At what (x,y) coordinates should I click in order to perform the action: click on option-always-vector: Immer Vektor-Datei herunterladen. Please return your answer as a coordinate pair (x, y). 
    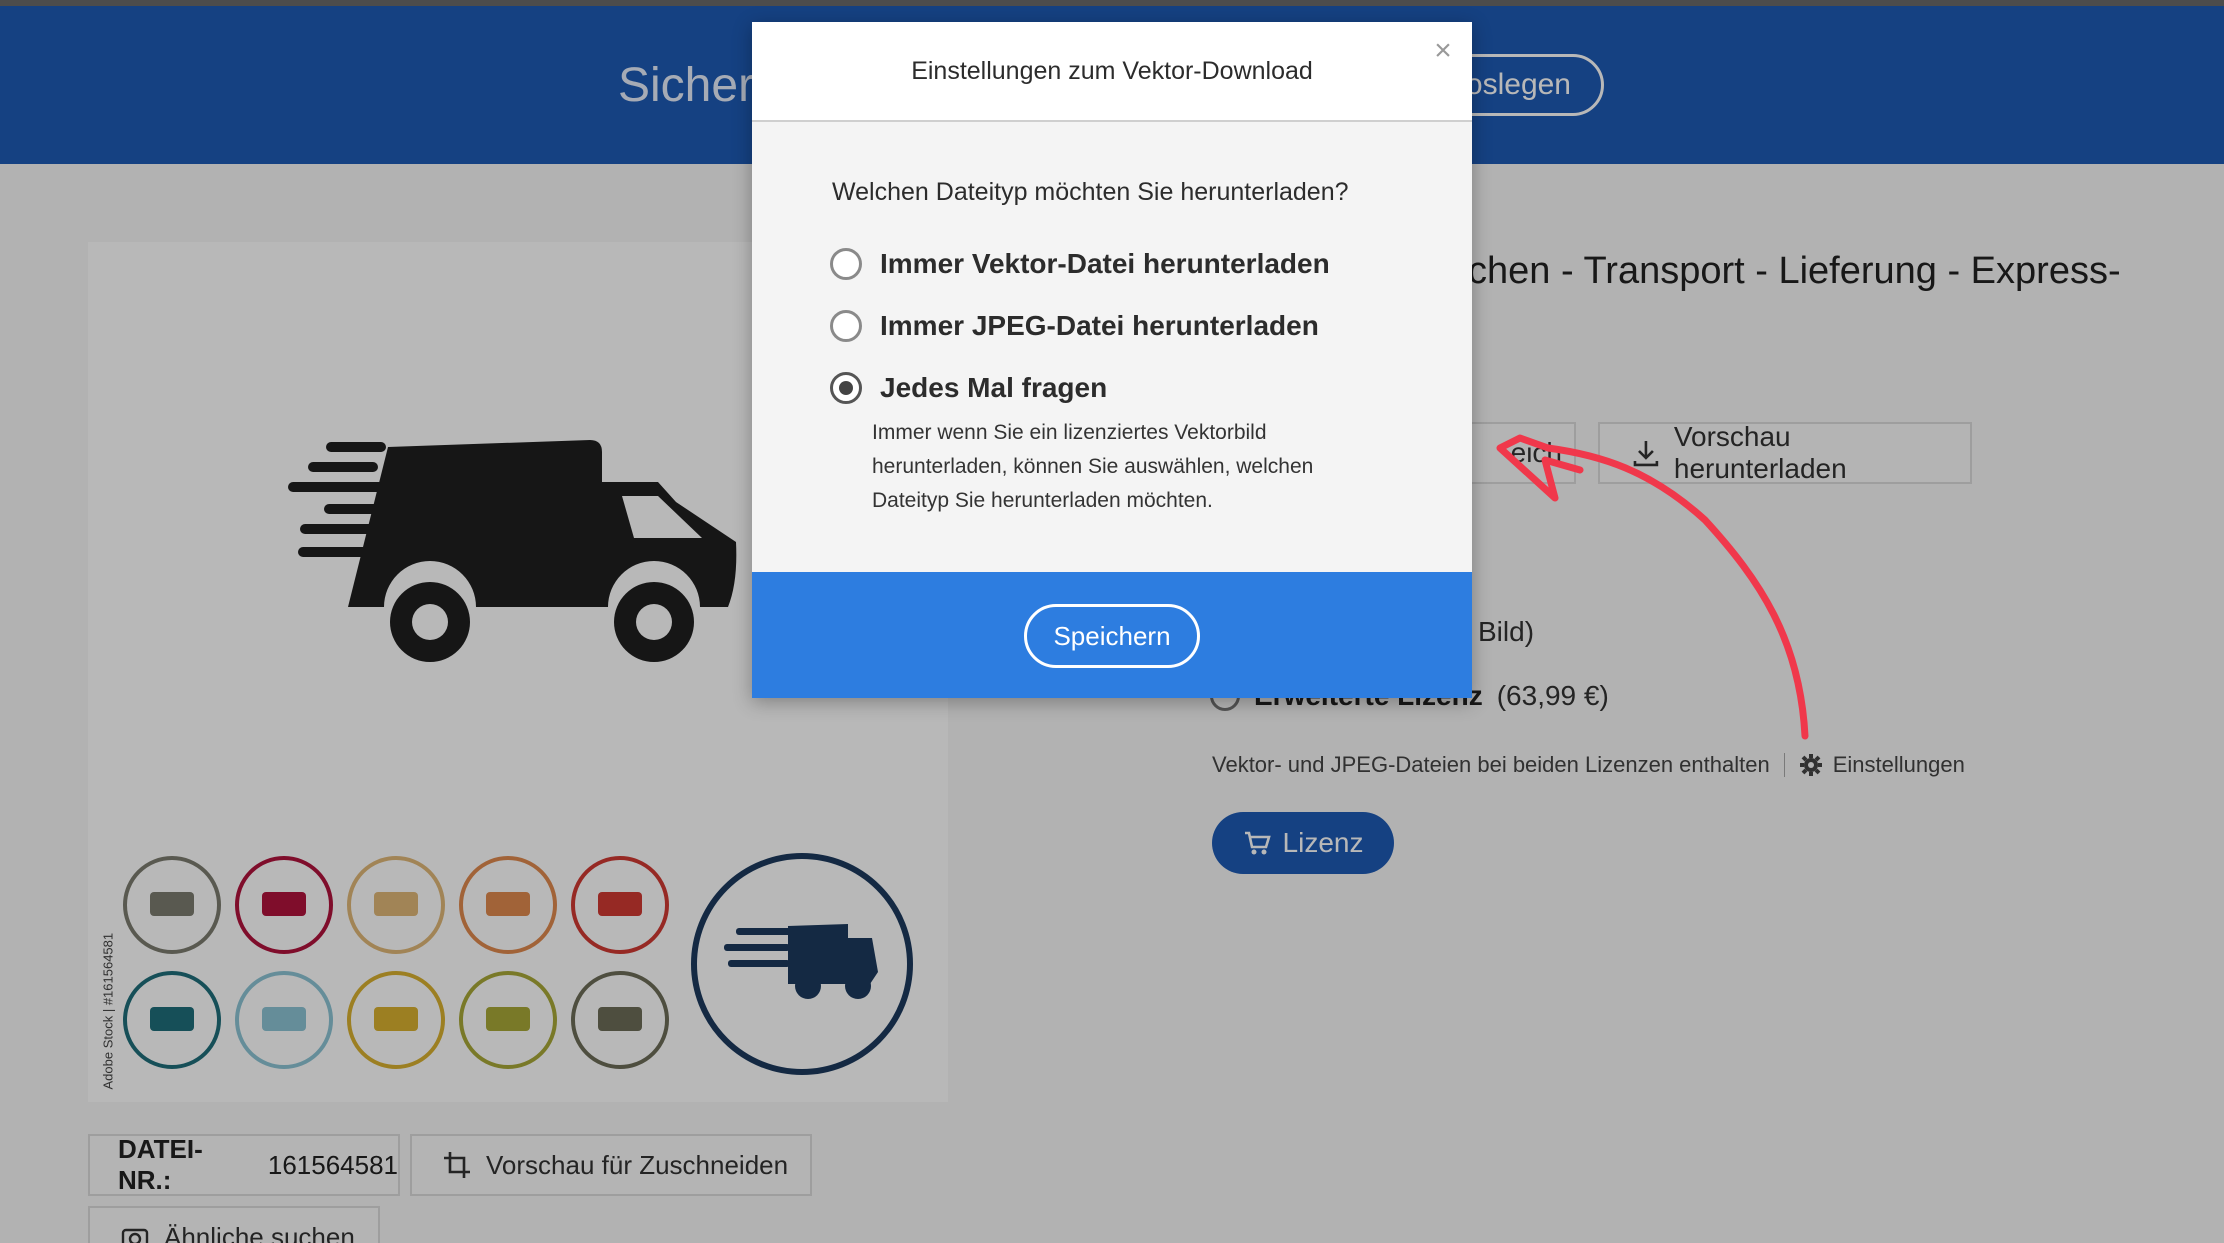
    Looking at the image, I should click on (1080, 264).